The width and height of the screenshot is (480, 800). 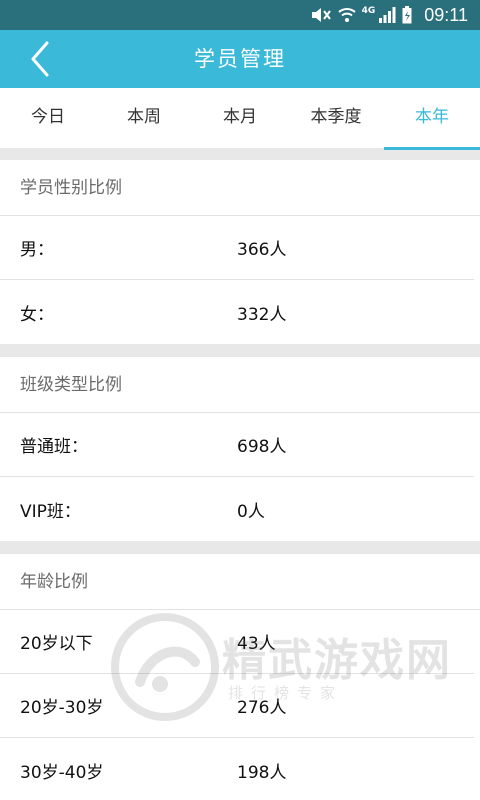 What do you see at coordinates (262, 314) in the screenshot?
I see `row-value: 332人` at bounding box center [262, 314].